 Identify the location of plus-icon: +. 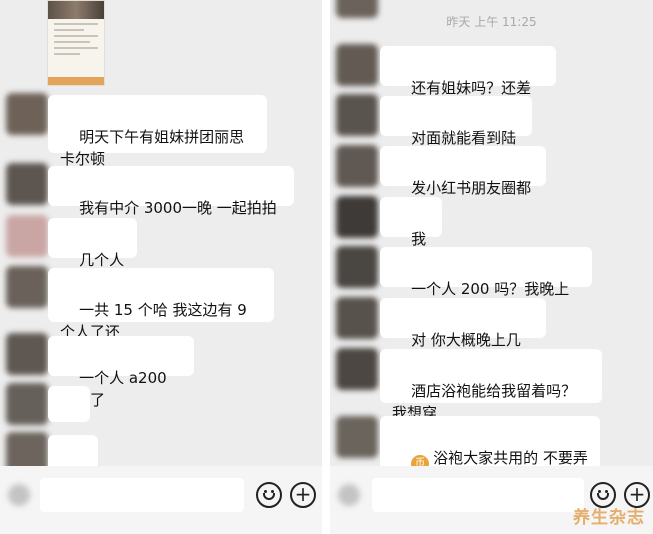
(303, 495).